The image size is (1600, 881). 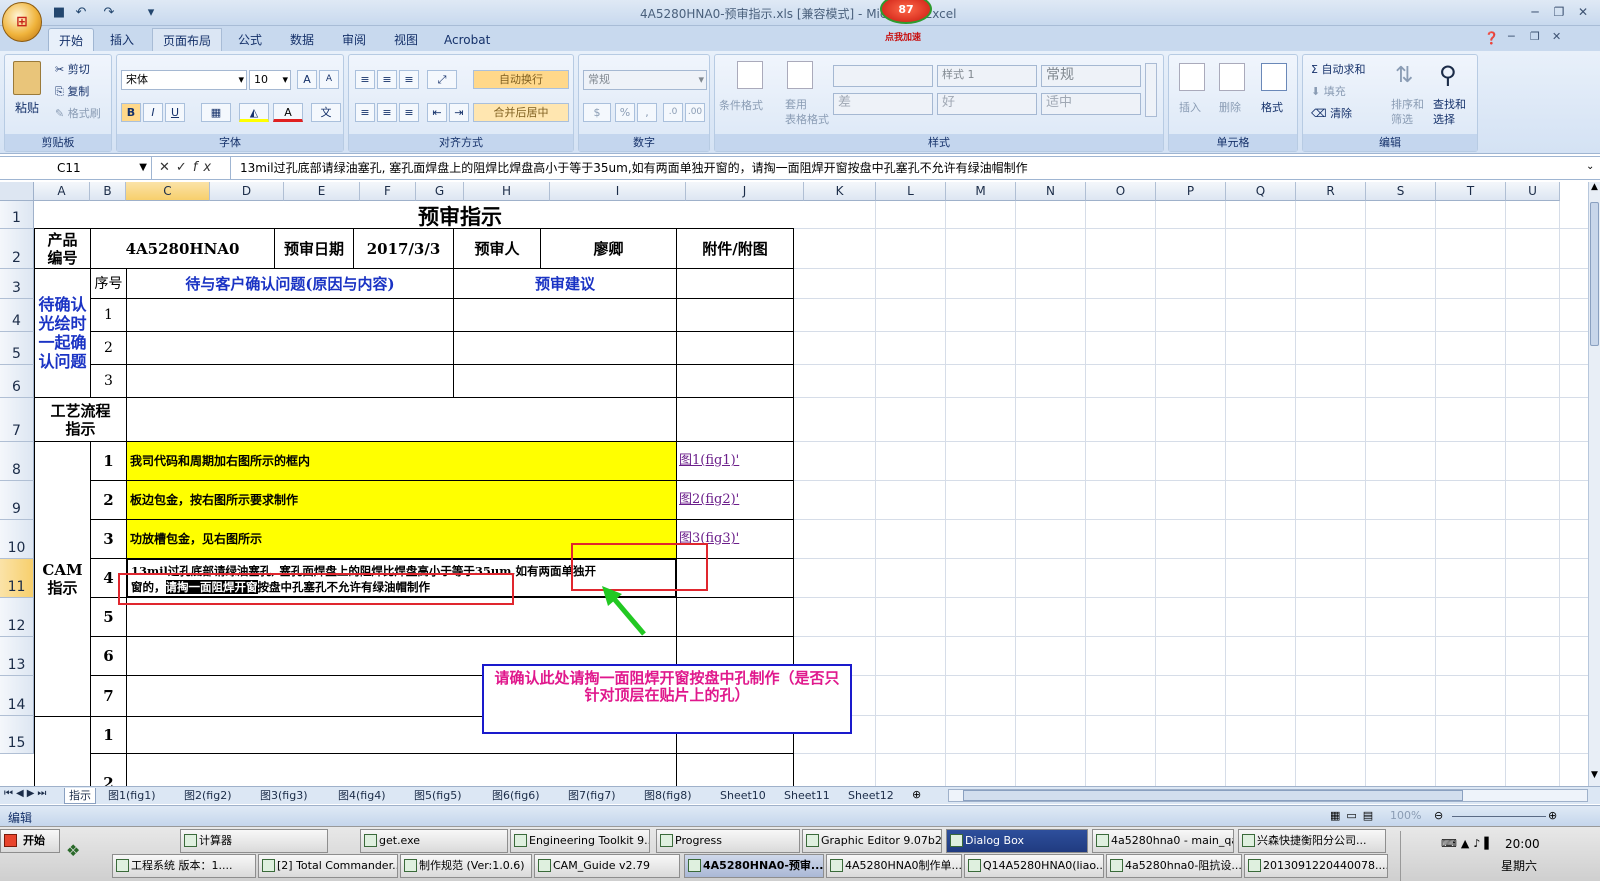 What do you see at coordinates (906, 12) in the screenshot?
I see `speed-badge: 87` at bounding box center [906, 12].